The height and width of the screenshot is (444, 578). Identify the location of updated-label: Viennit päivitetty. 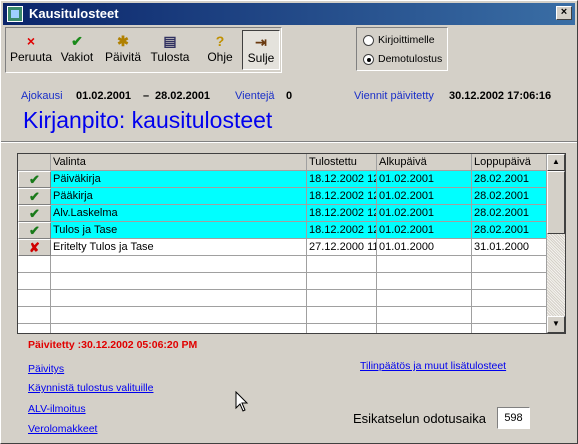
(394, 96).